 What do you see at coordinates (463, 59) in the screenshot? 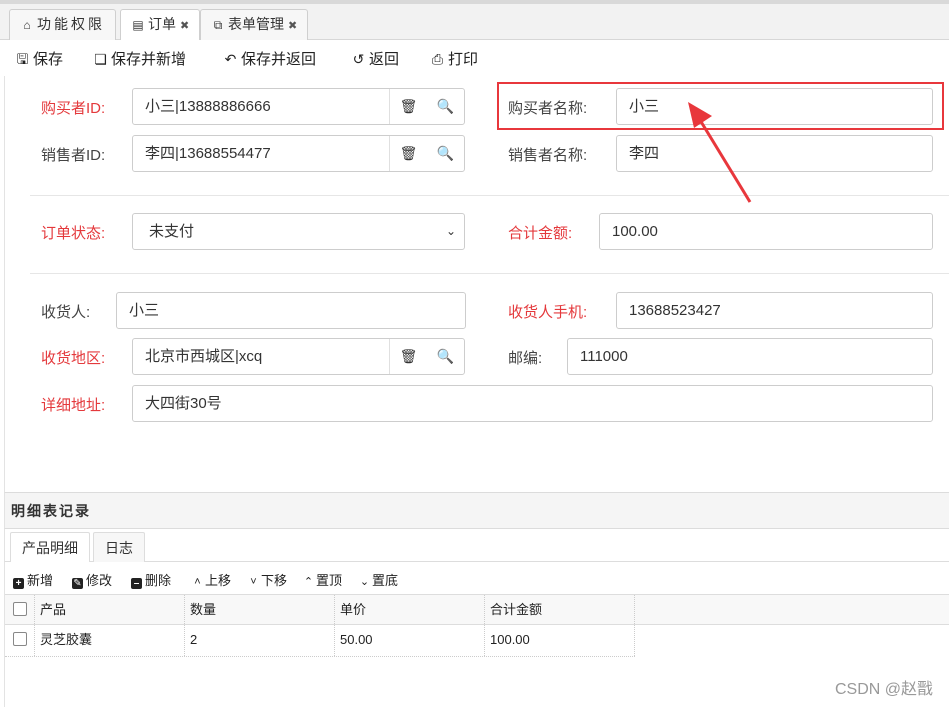
I see `print-label: 打印` at bounding box center [463, 59].